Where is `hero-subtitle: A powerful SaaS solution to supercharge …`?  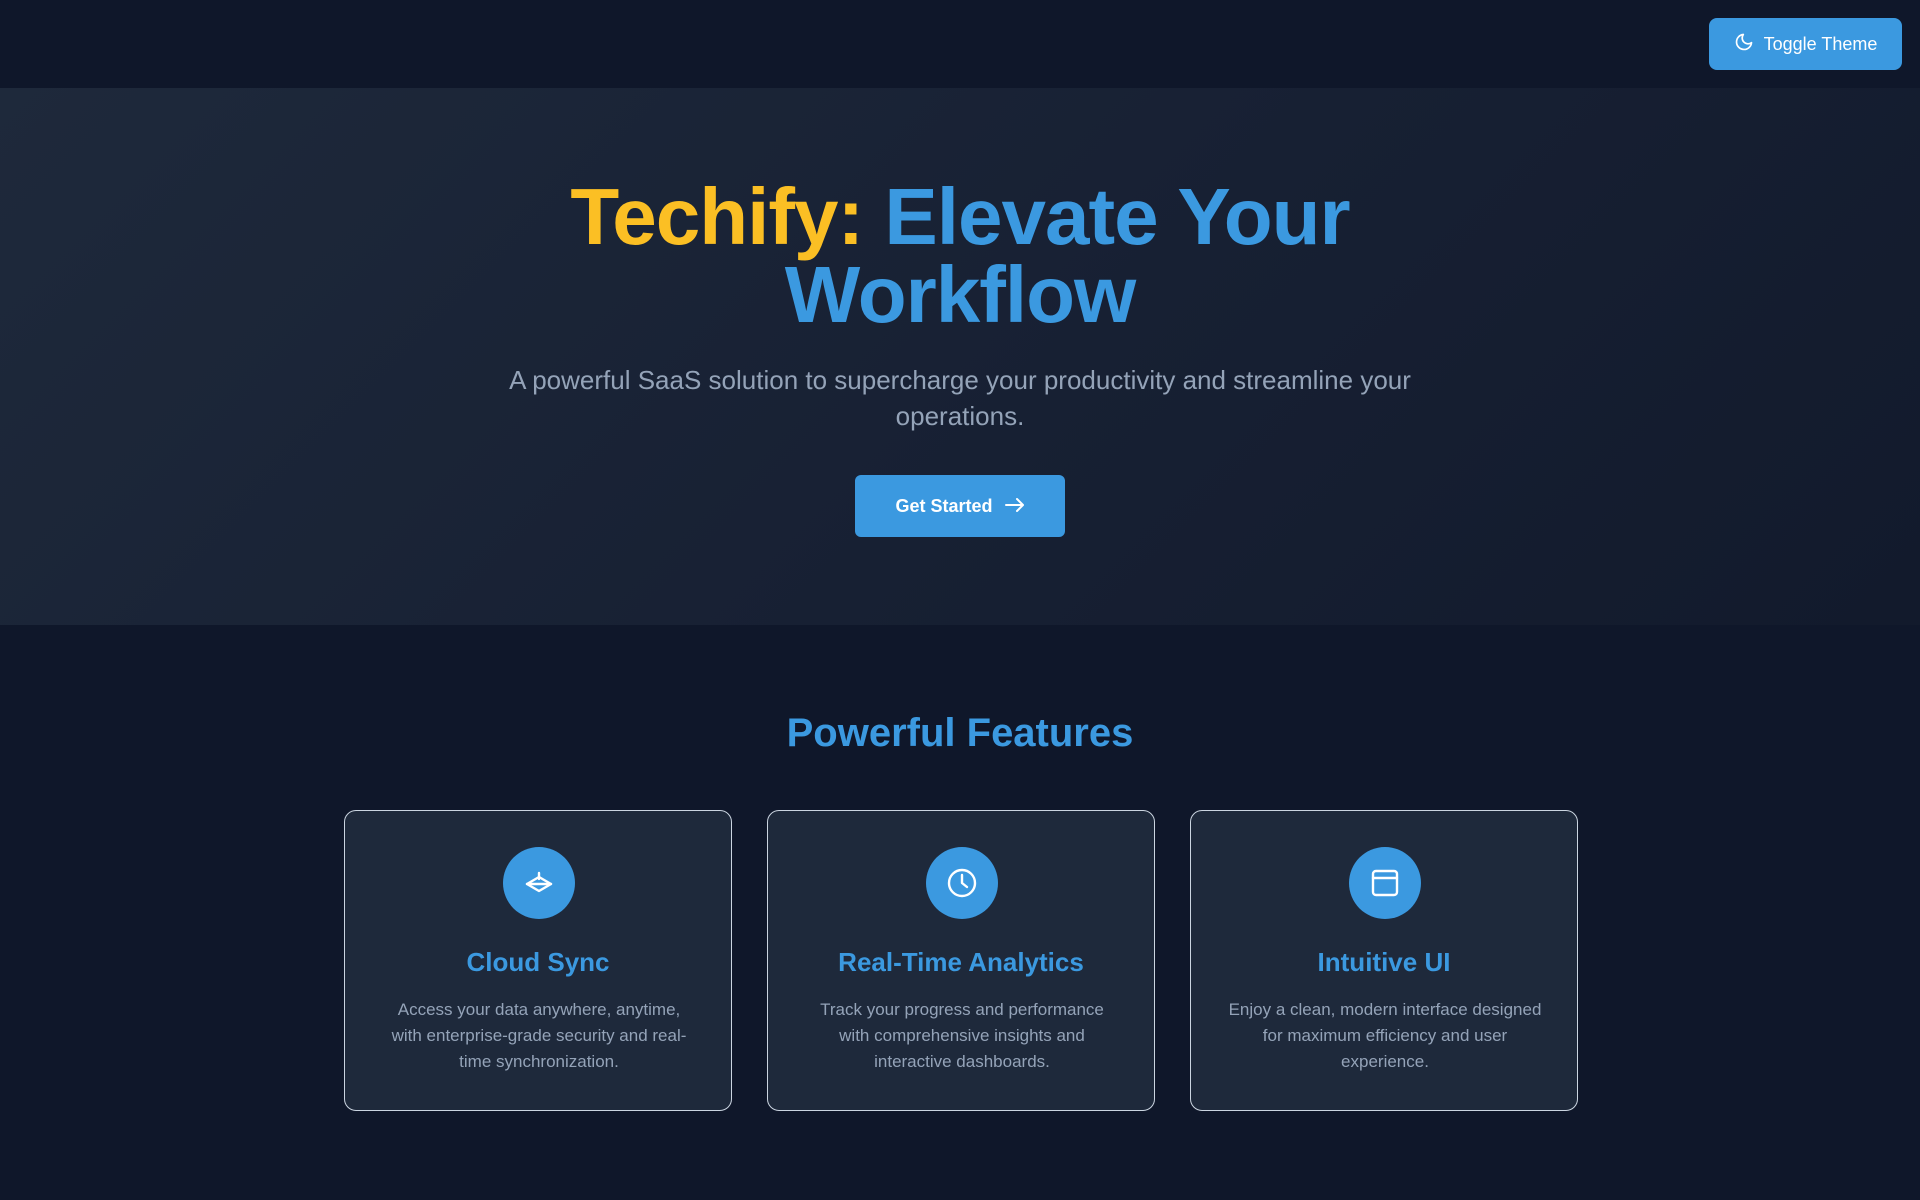 hero-subtitle: A powerful SaaS solution to supercharge … is located at coordinates (960, 398).